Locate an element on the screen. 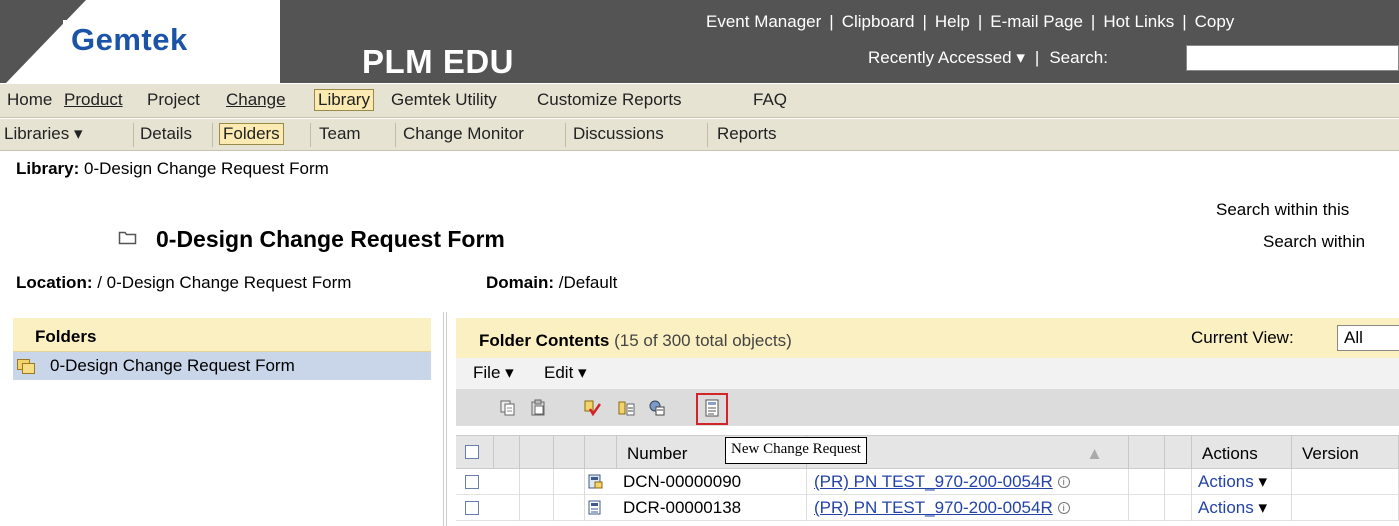 Image resolution: width=1399 pixels, height=526 pixels. tab-libraries: Libraries ▾ is located at coordinates (43, 134).